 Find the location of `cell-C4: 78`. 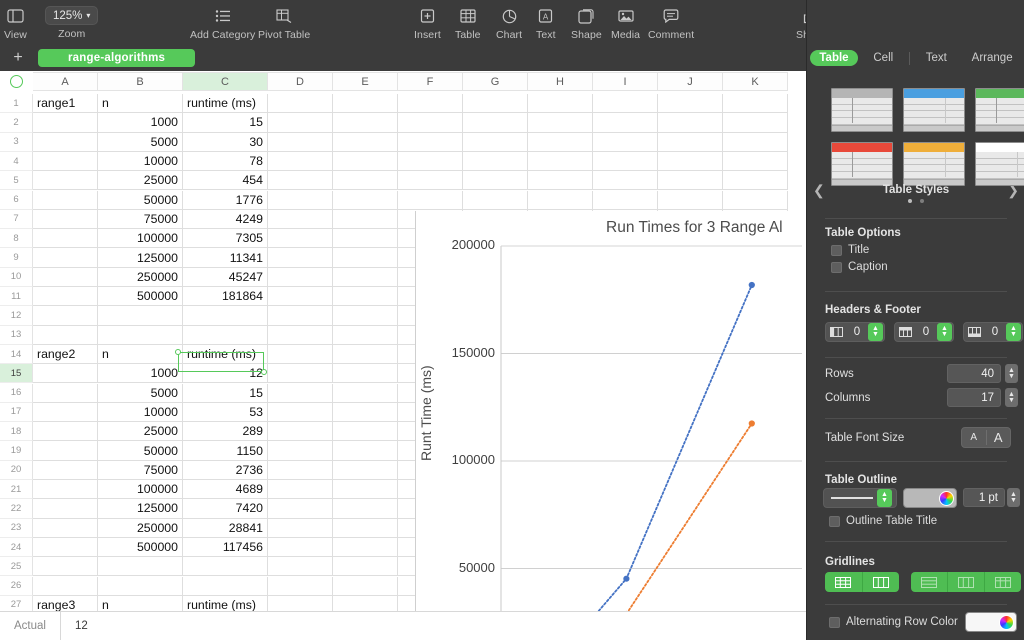

cell-C4: 78 is located at coordinates (225, 161).